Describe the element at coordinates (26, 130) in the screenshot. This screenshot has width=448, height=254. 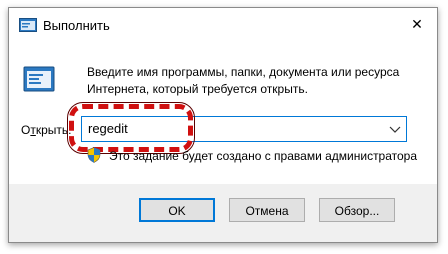
I see `open-label-prefix: О` at that location.